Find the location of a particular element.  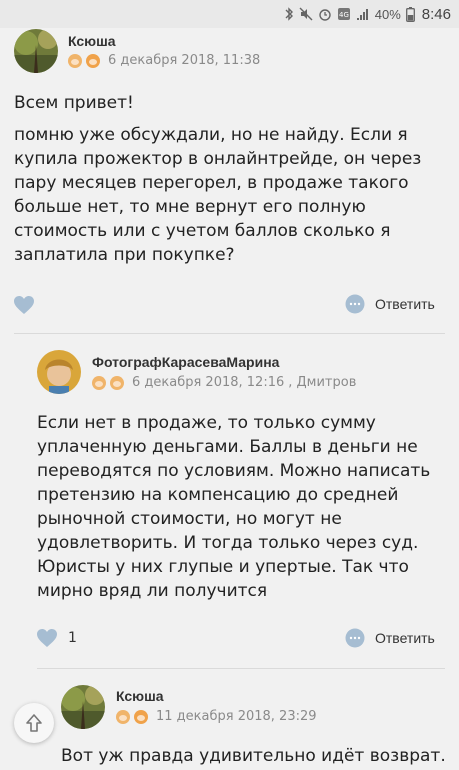

scroll-to-top-button is located at coordinates (34, 723).